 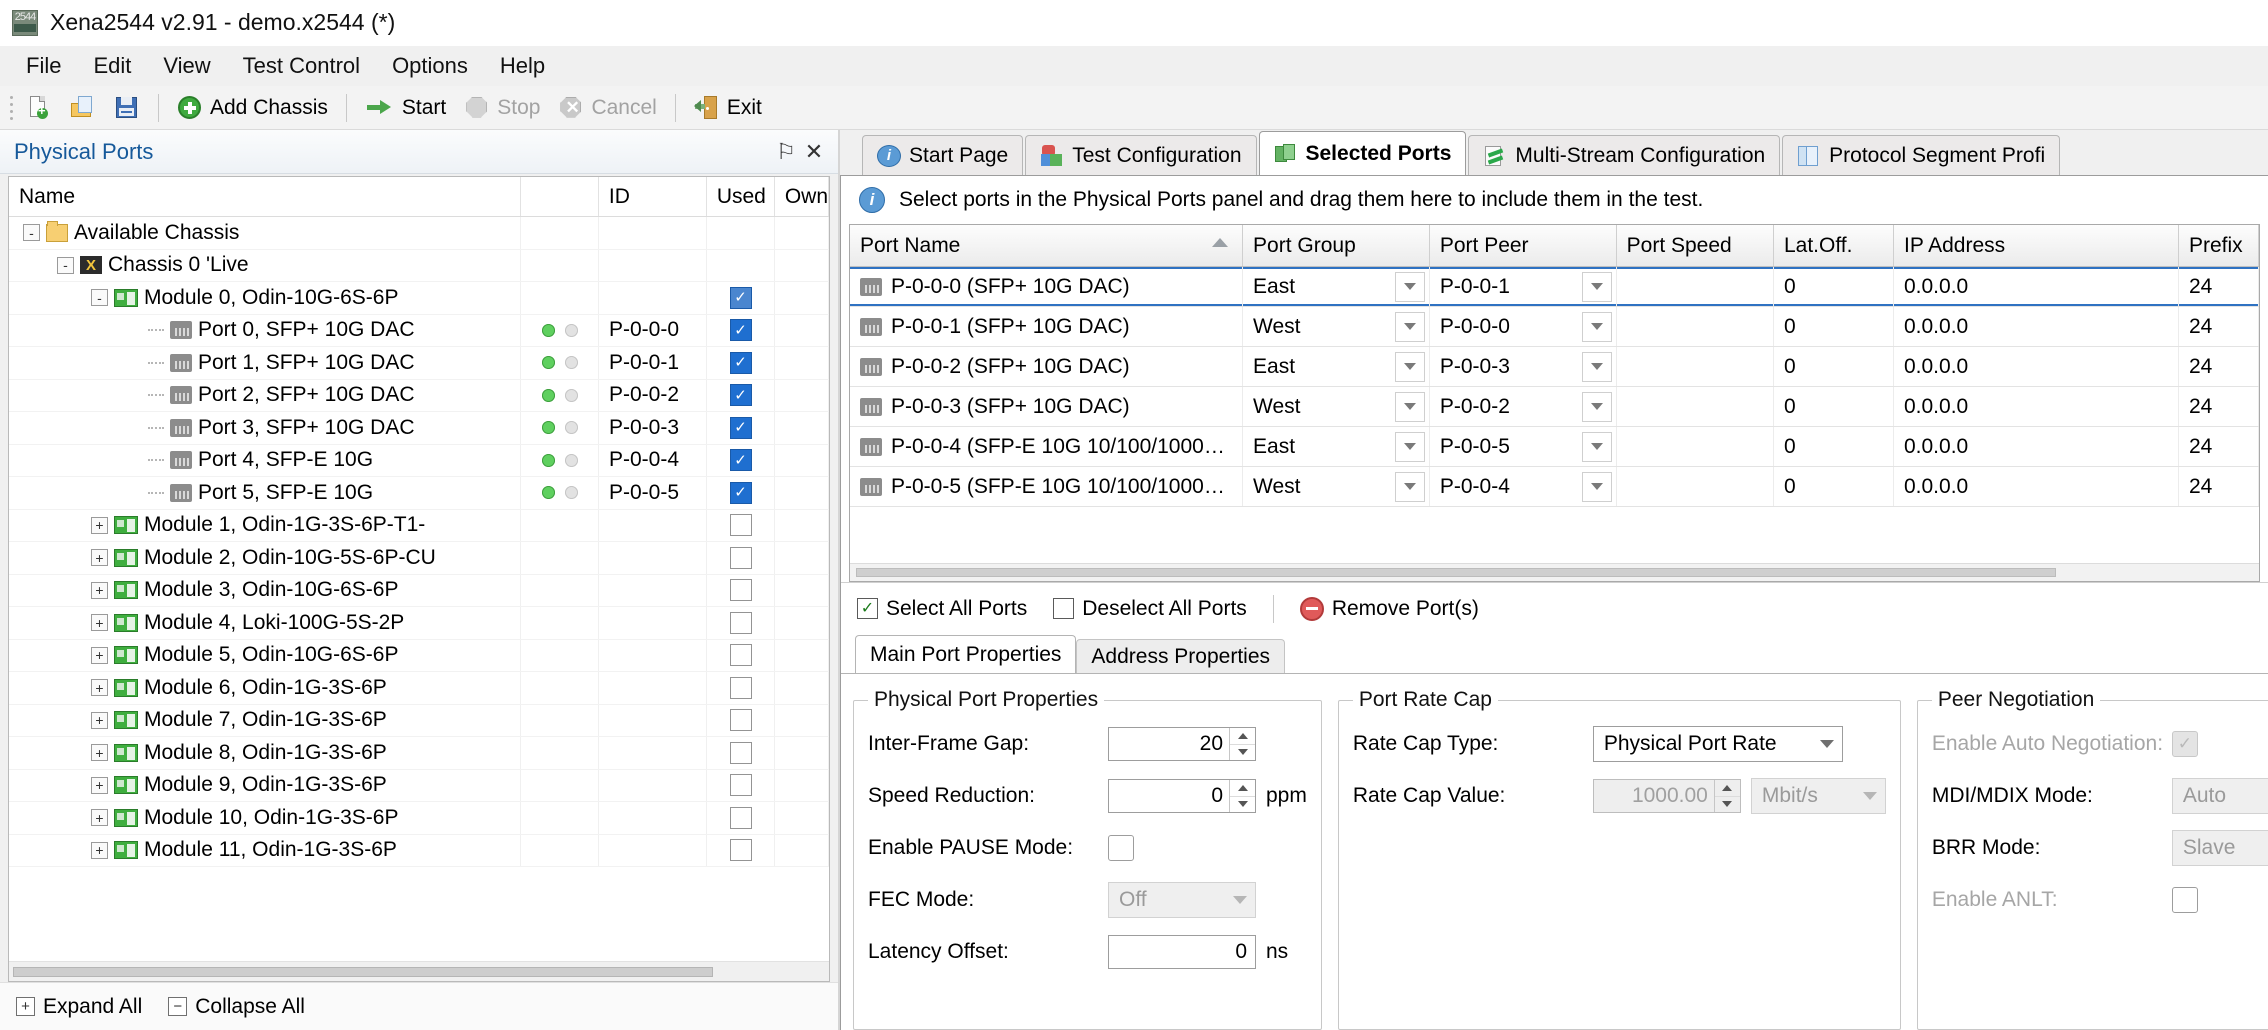 I want to click on tab-selected-ports: Selected Ports, so click(x=1362, y=153).